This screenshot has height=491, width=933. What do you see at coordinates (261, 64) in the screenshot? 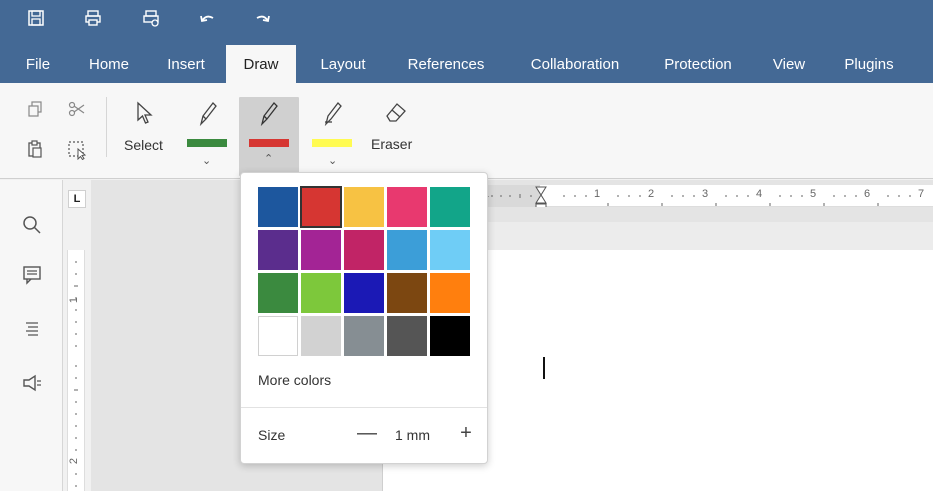
I see `tab-draw: Draw` at bounding box center [261, 64].